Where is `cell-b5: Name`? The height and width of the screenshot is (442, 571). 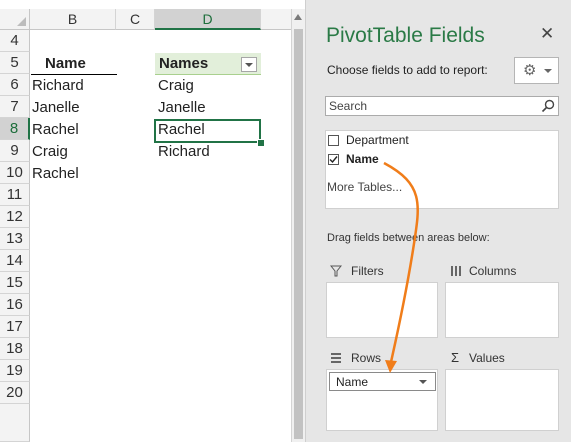
cell-b5: Name is located at coordinates (65, 64).